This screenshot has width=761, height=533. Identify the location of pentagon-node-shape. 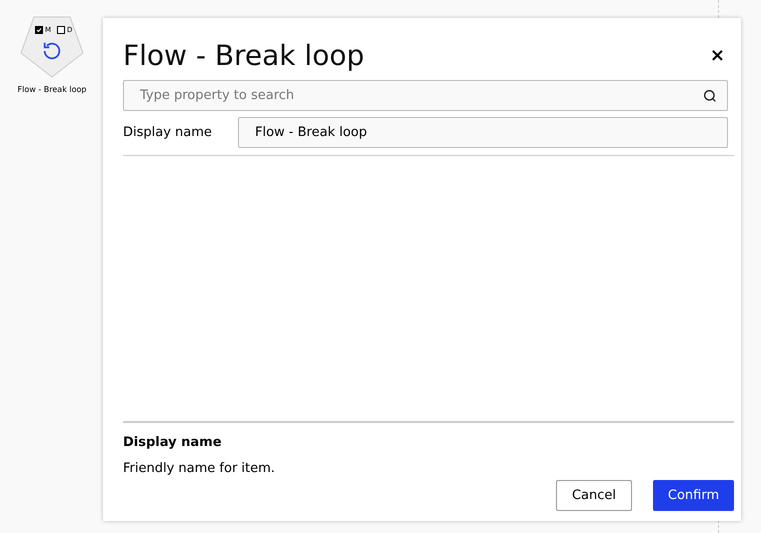
(52, 47).